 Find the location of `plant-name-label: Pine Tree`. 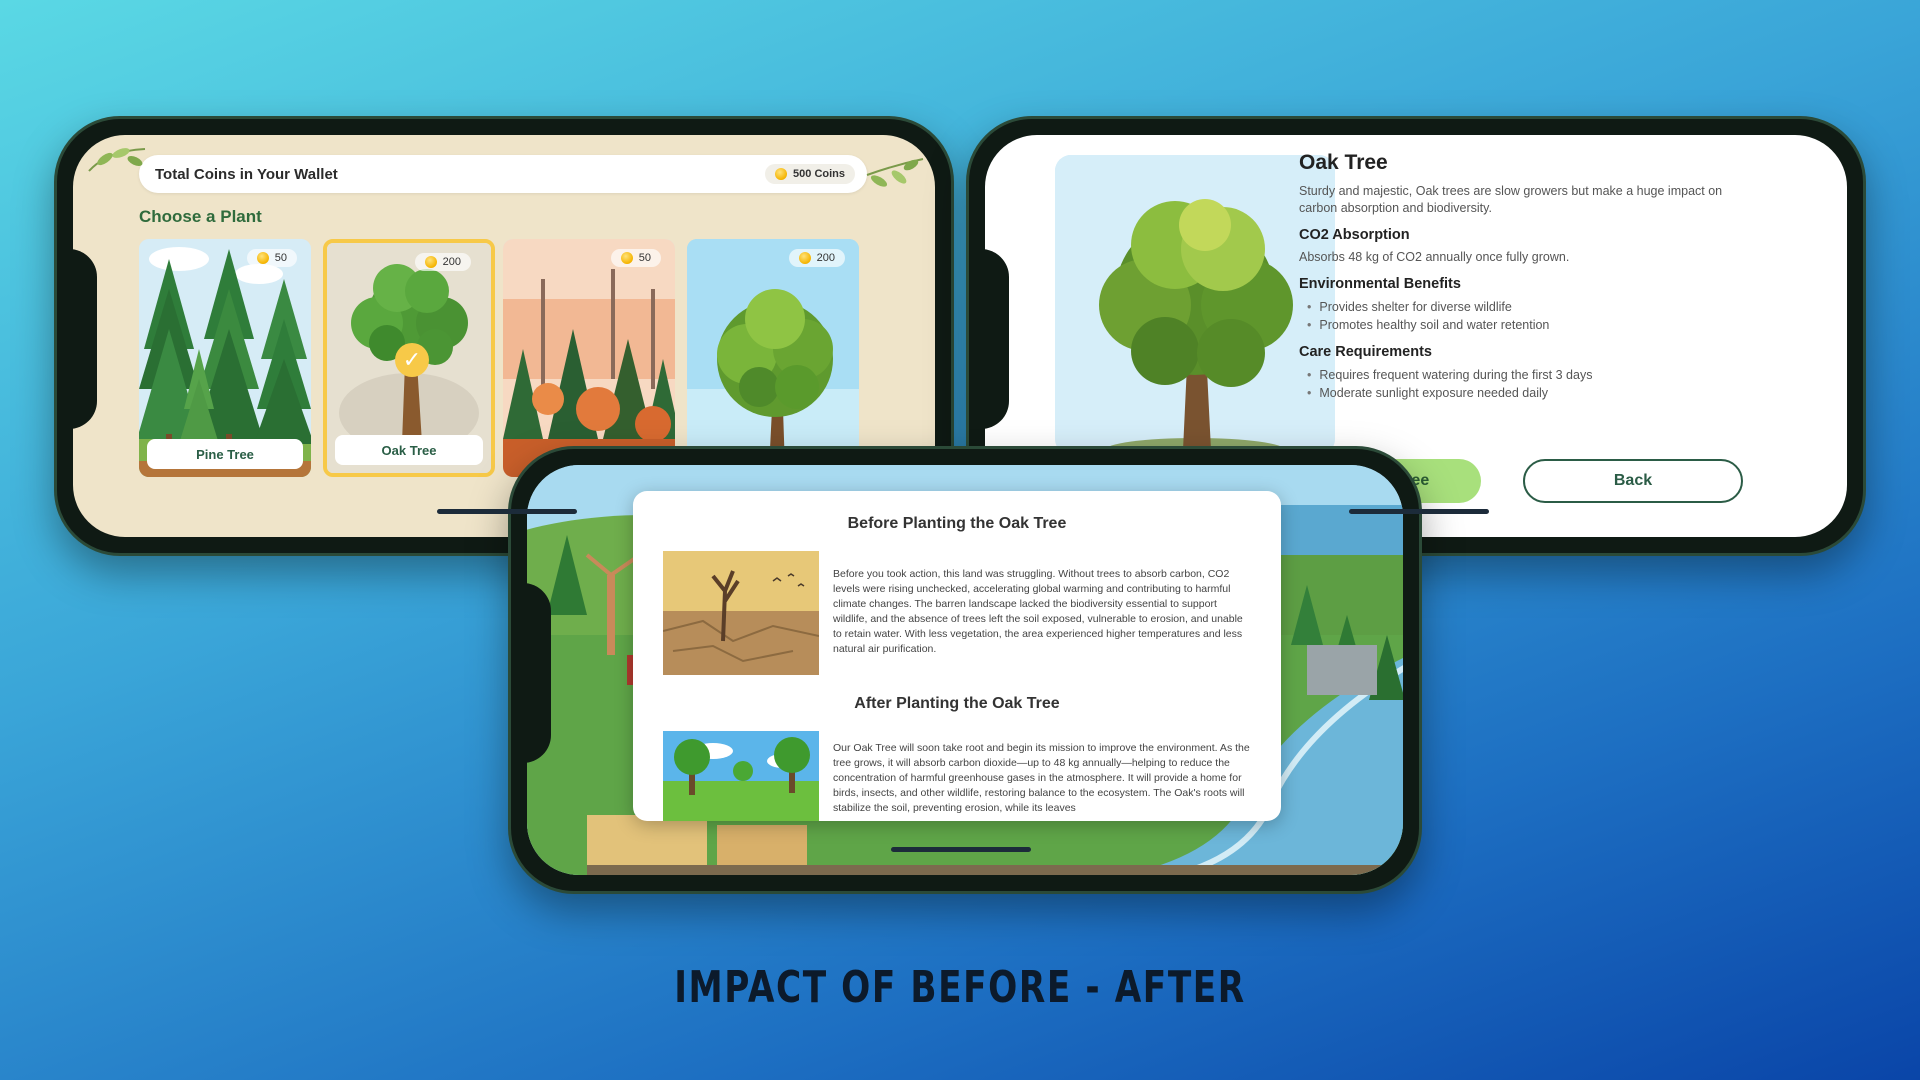

plant-name-label: Pine Tree is located at coordinates (225, 454).